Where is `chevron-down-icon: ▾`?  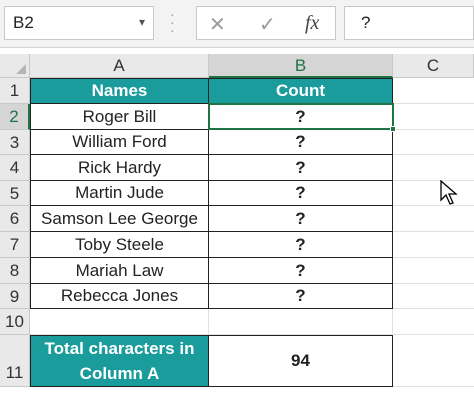
chevron-down-icon: ▾ is located at coordinates (142, 22).